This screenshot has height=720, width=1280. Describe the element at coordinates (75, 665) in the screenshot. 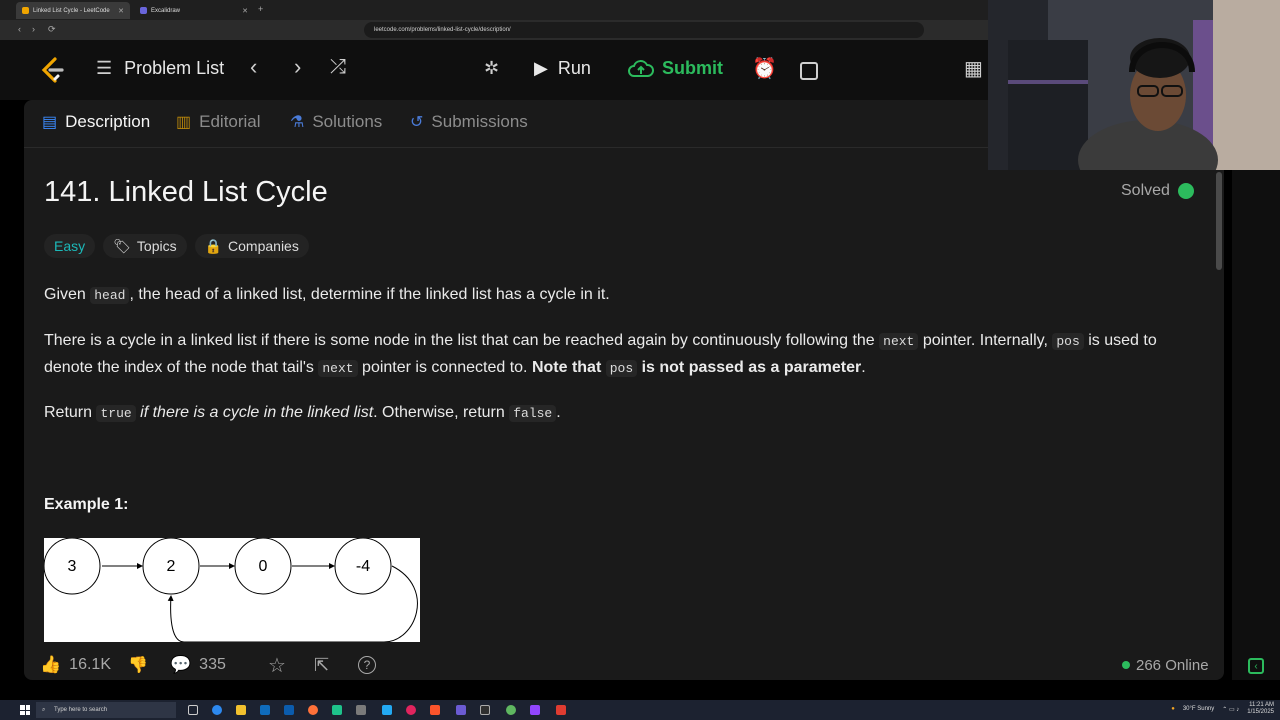

I see `like-button: 👍 16.1K` at that location.